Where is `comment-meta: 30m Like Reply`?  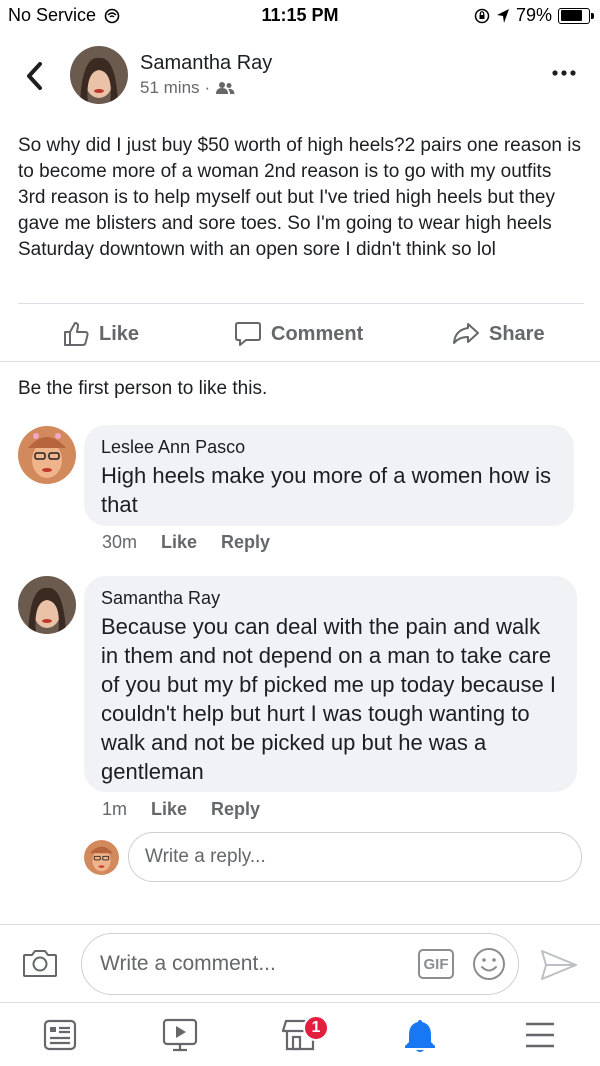
comment-meta: 30m Like Reply is located at coordinates (186, 542).